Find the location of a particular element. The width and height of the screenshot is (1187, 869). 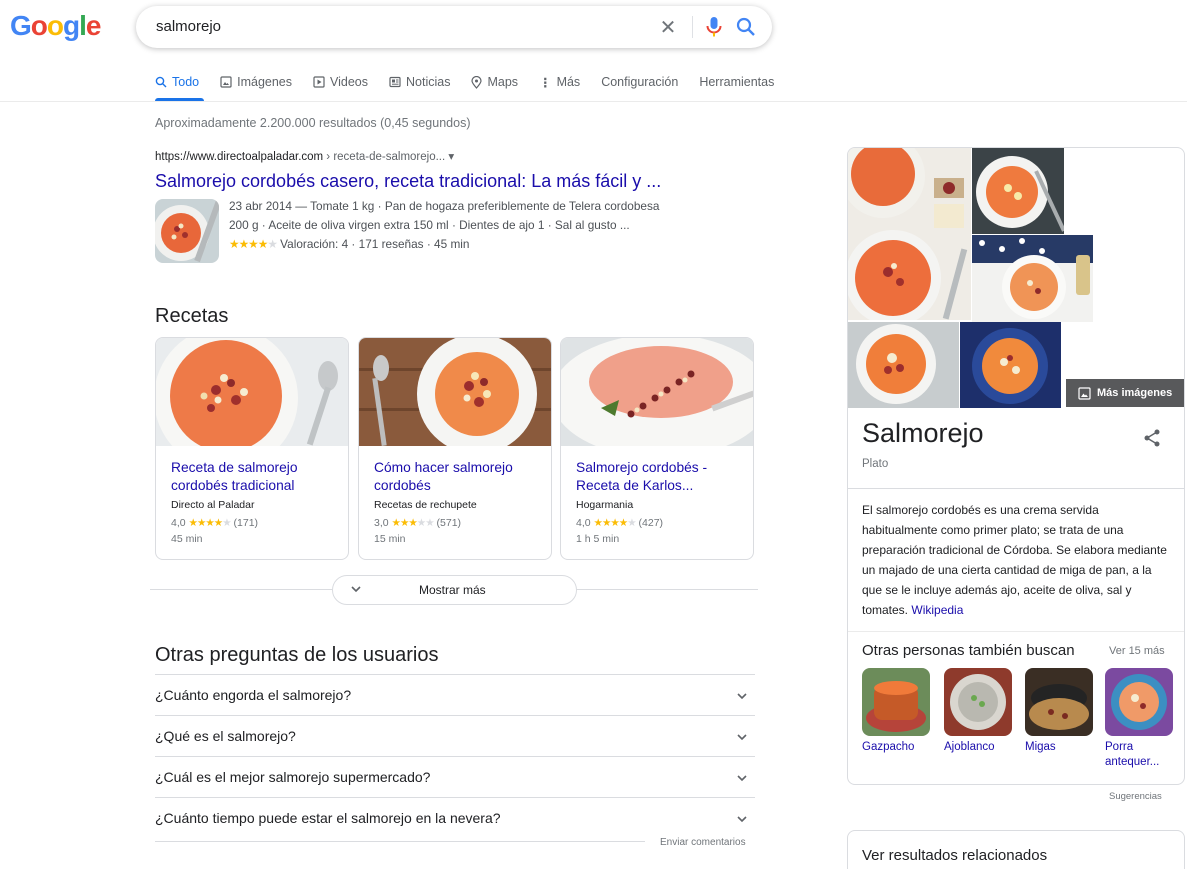

related-item: Ajoblanco is located at coordinates (978, 711).